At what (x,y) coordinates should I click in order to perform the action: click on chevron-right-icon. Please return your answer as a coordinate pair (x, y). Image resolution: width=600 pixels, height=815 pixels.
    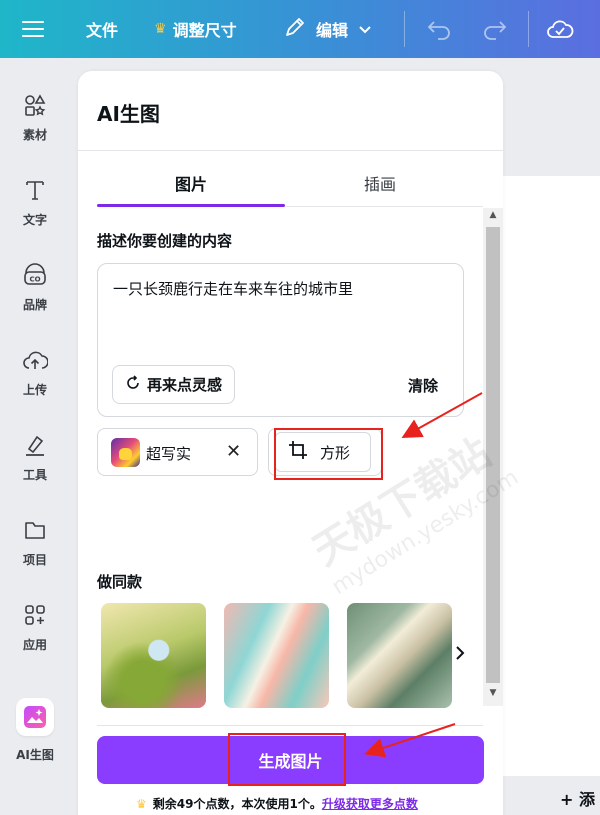
    Looking at the image, I should click on (460, 655).